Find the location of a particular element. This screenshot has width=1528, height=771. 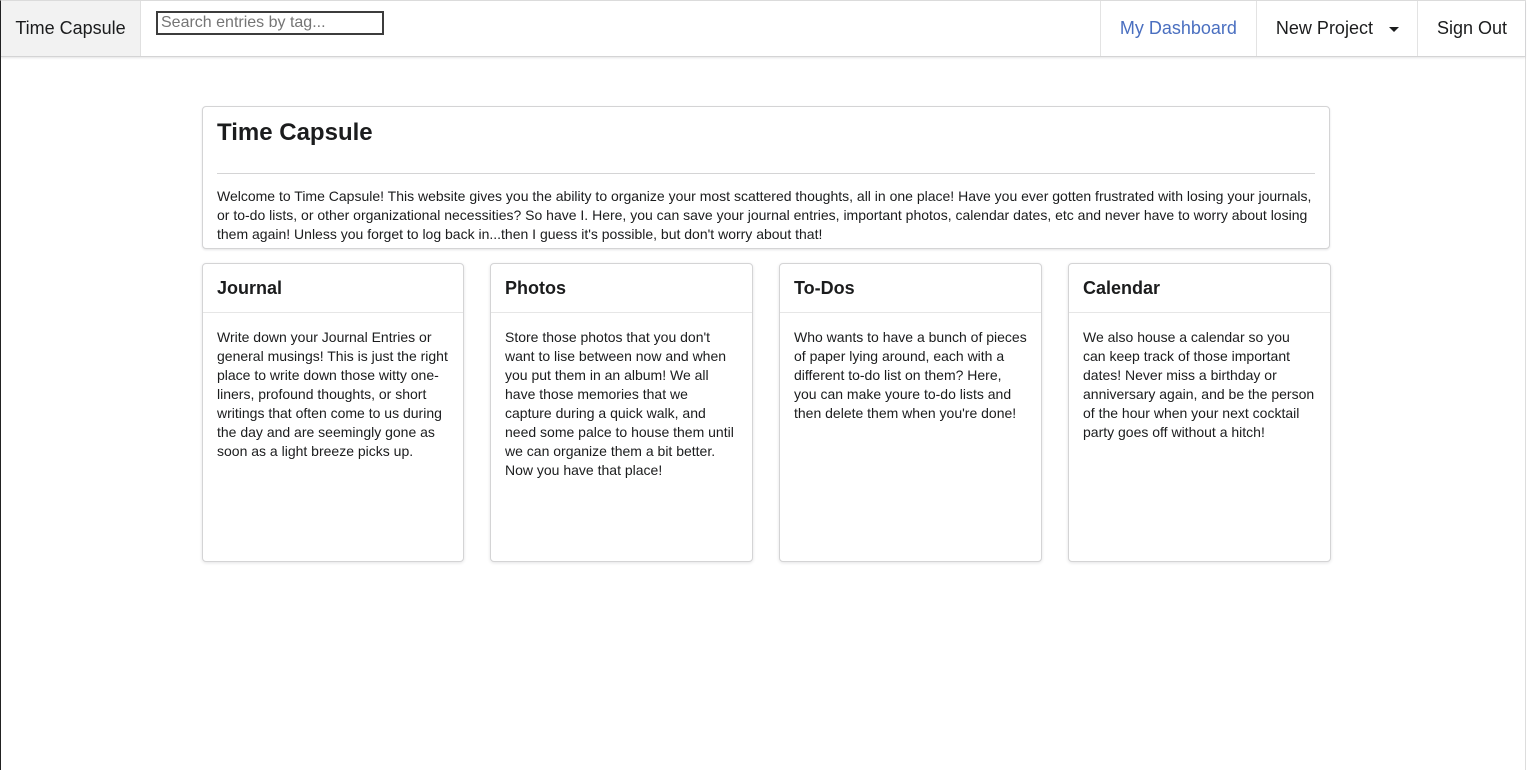

caret-down-icon is located at coordinates (1393, 29).